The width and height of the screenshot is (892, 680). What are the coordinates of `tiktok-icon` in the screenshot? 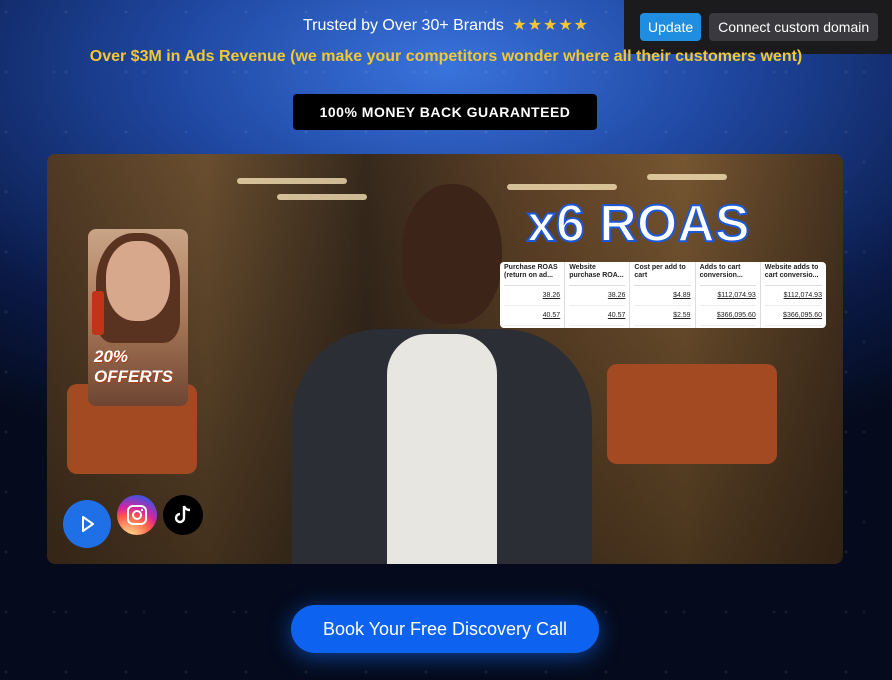 It's located at (183, 515).